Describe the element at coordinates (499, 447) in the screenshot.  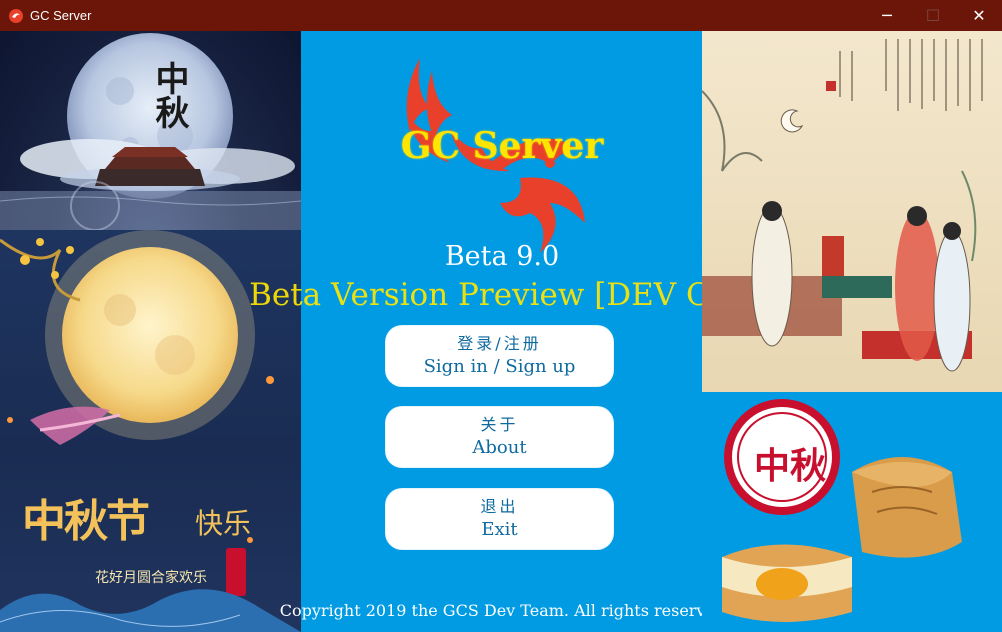
I see `about-label-en: About` at that location.